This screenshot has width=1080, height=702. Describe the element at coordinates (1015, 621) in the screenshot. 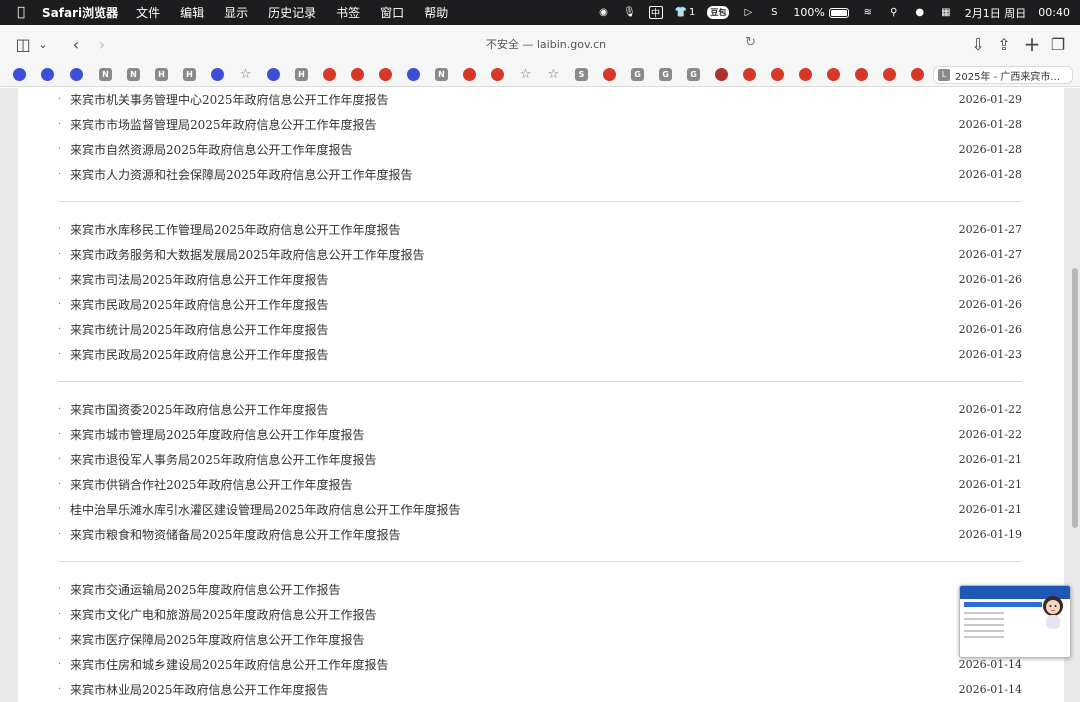

I see `floating-video-thumbnail` at that location.